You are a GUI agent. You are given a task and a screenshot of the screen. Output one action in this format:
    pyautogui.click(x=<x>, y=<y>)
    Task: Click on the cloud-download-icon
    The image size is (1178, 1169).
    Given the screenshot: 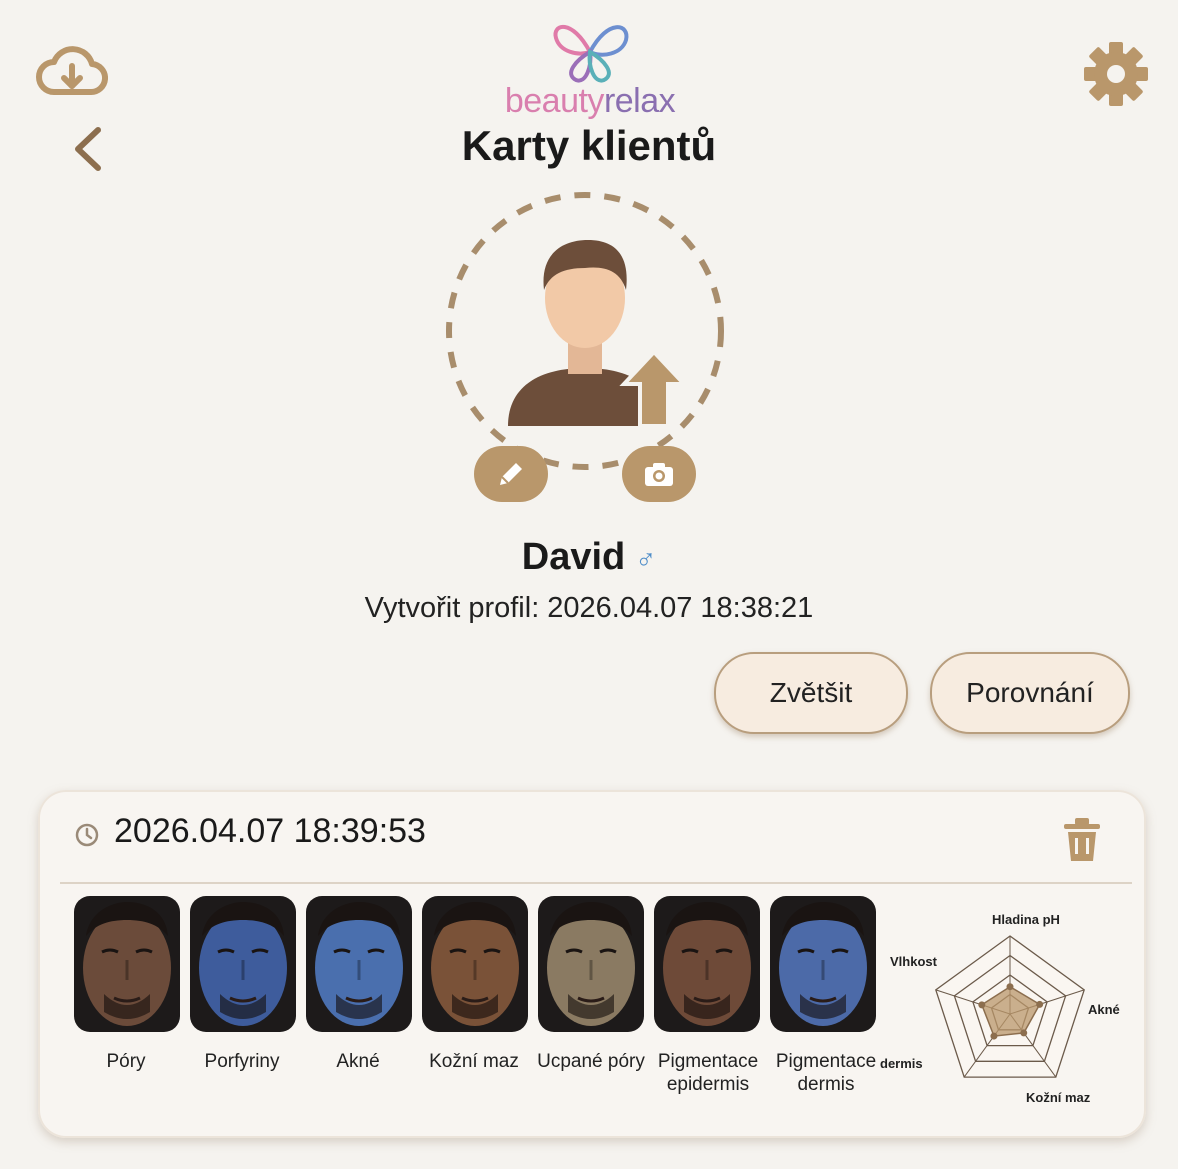 What is the action you would take?
    pyautogui.click(x=72, y=72)
    